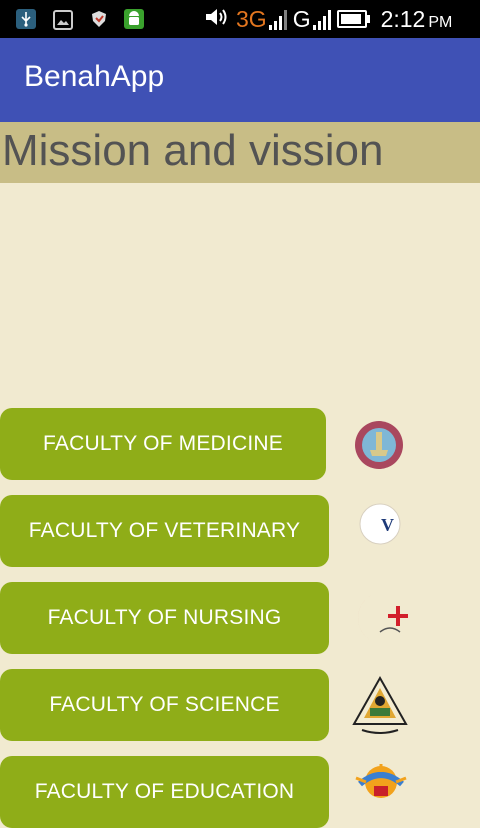  What do you see at coordinates (164, 531) in the screenshot?
I see `faculty-veterinary-button: FACULTY OF VETERINARY` at bounding box center [164, 531].